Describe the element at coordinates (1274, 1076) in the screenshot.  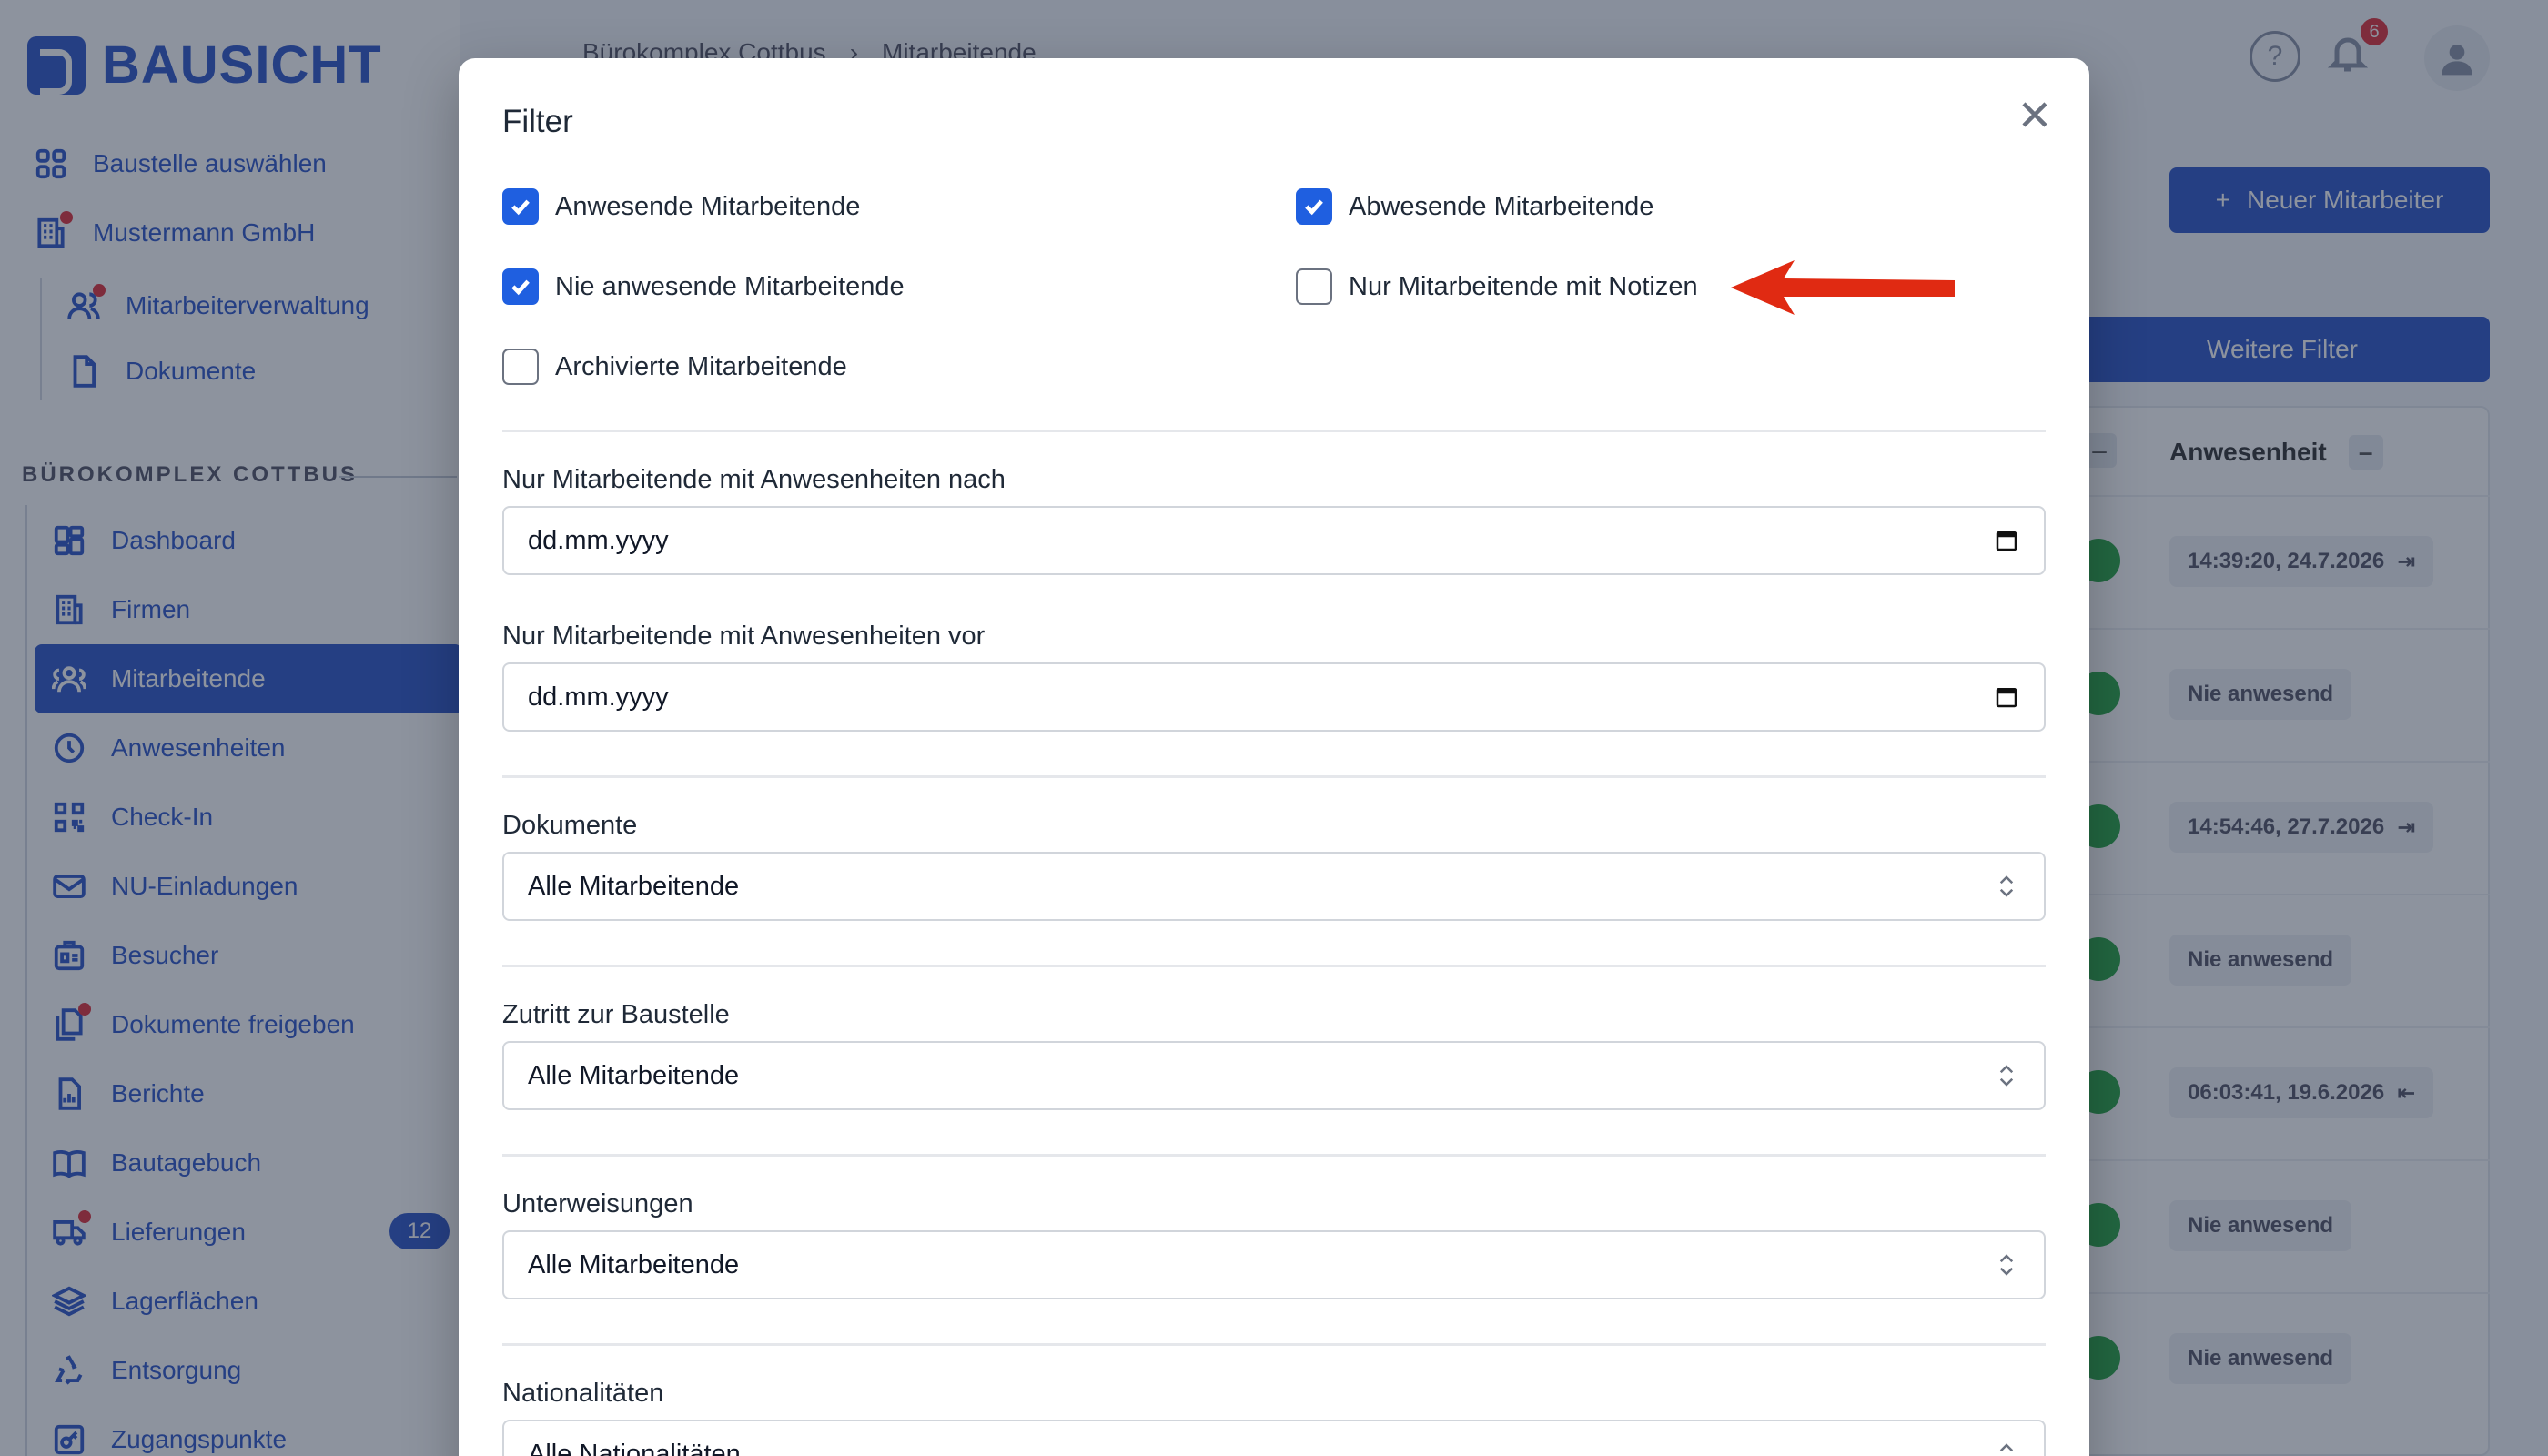
I see `access-select: Alle Mitarbeitende` at that location.